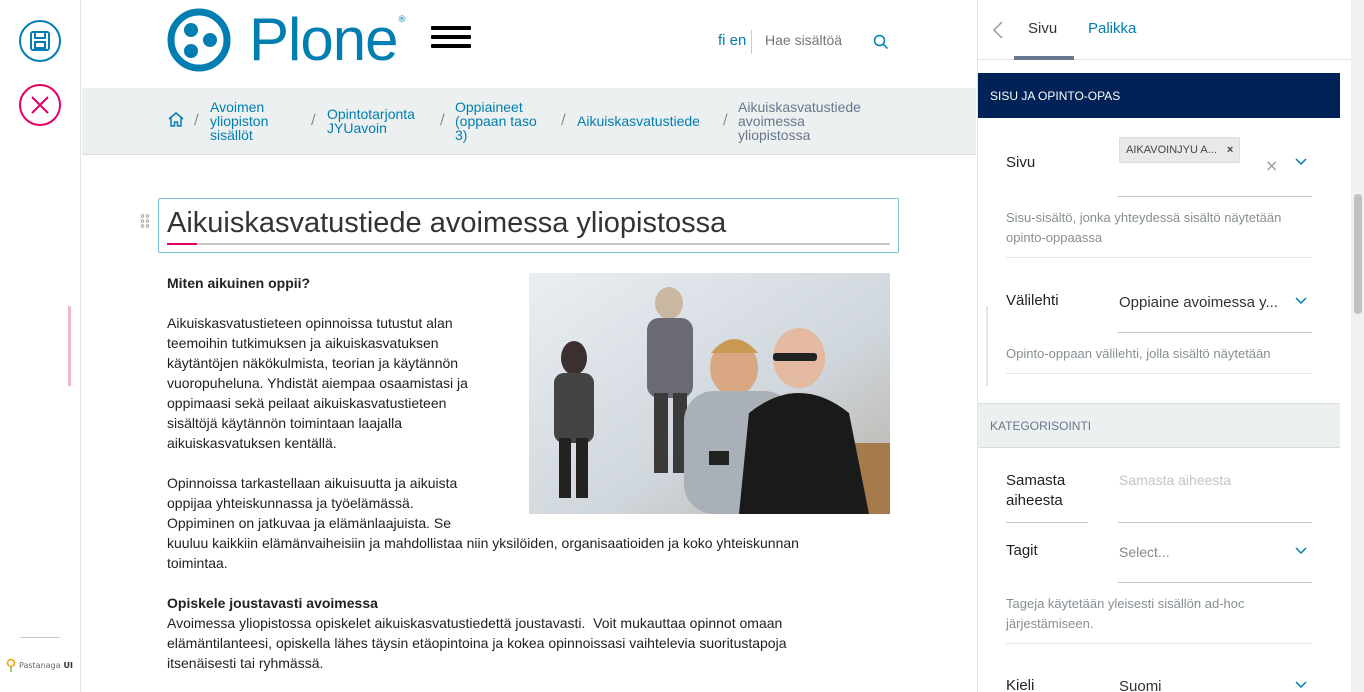 This screenshot has width=1364, height=692. I want to click on tab-sivu: Sivu, so click(1042, 28).